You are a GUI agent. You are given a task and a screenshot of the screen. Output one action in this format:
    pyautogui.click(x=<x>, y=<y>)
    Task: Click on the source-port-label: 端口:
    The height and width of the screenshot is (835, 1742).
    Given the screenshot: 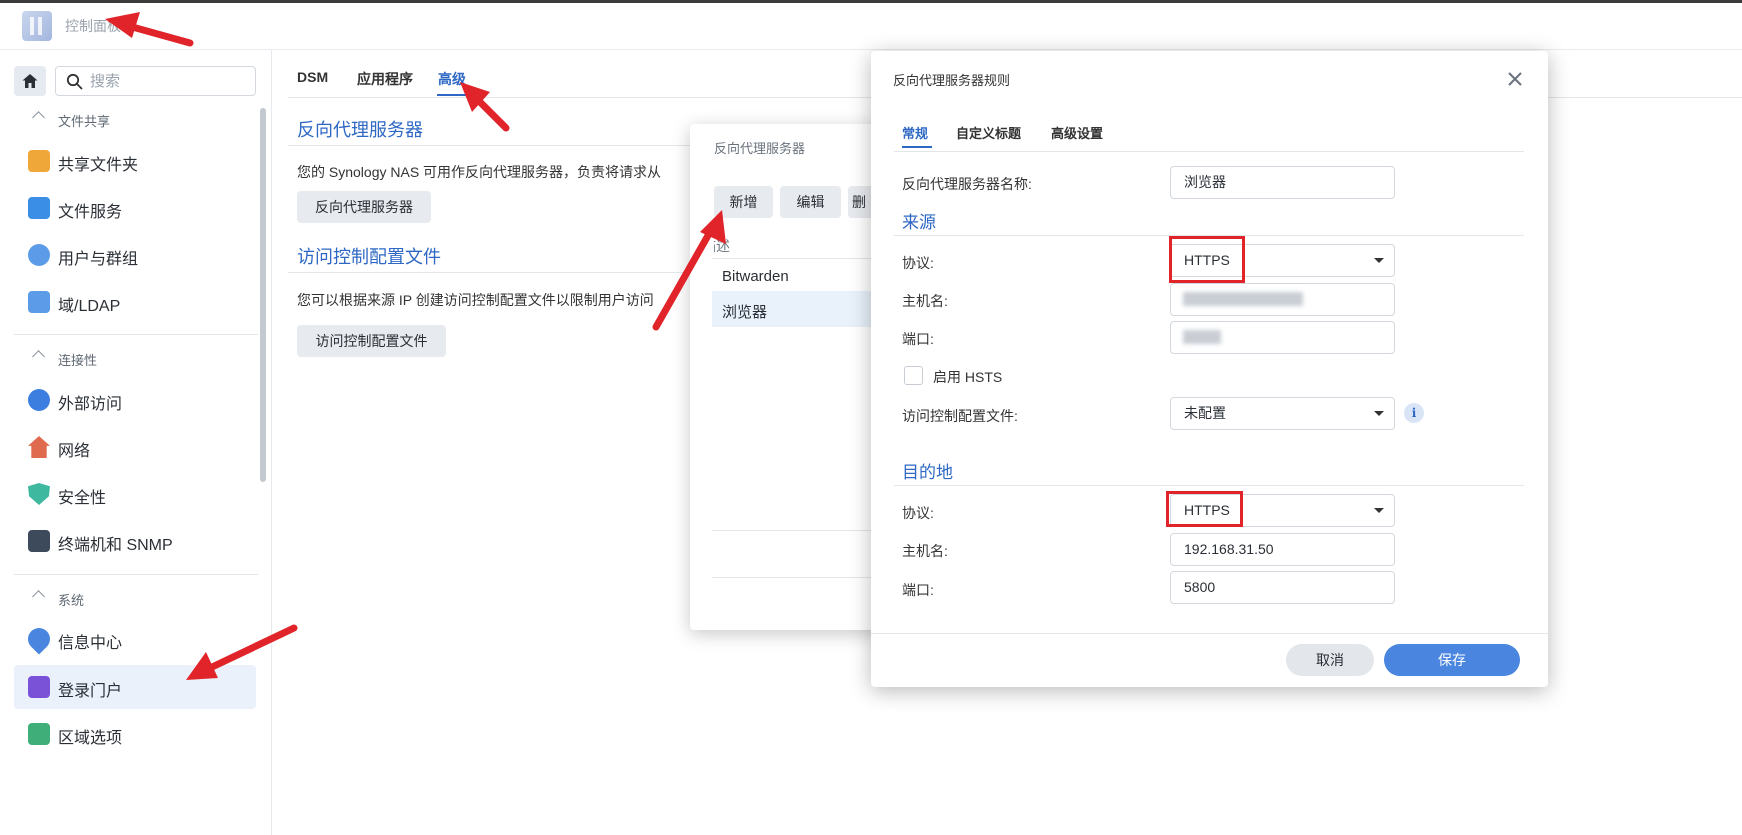 What is the action you would take?
    pyautogui.click(x=918, y=339)
    